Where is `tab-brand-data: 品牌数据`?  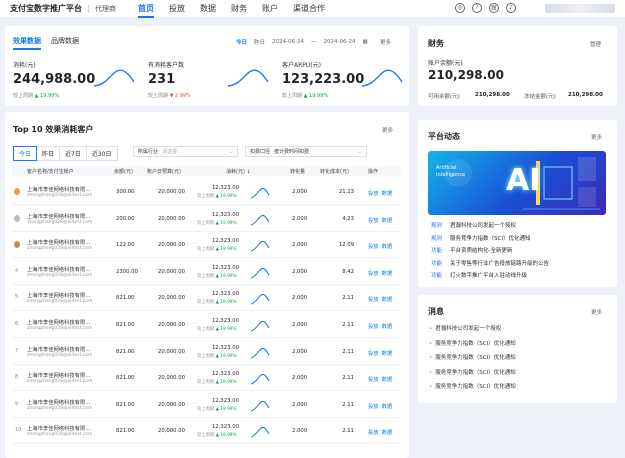 tab-brand-data: 品牌数据 is located at coordinates (65, 43).